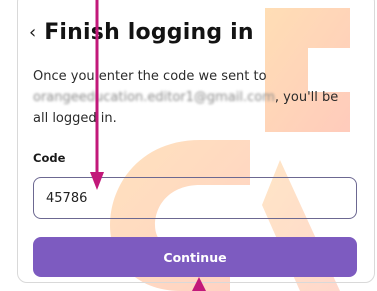 Image resolution: width=377 pixels, height=291 pixels. Describe the element at coordinates (149, 32) in the screenshot. I see `page-title: Finish logging in` at that location.